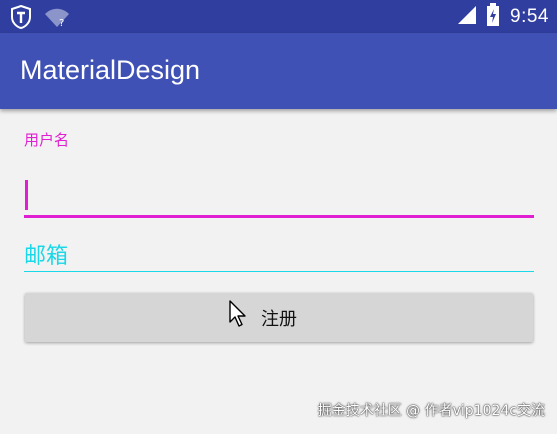 The width and height of the screenshot is (557, 434). I want to click on email-field: 邮箱, so click(279, 255).